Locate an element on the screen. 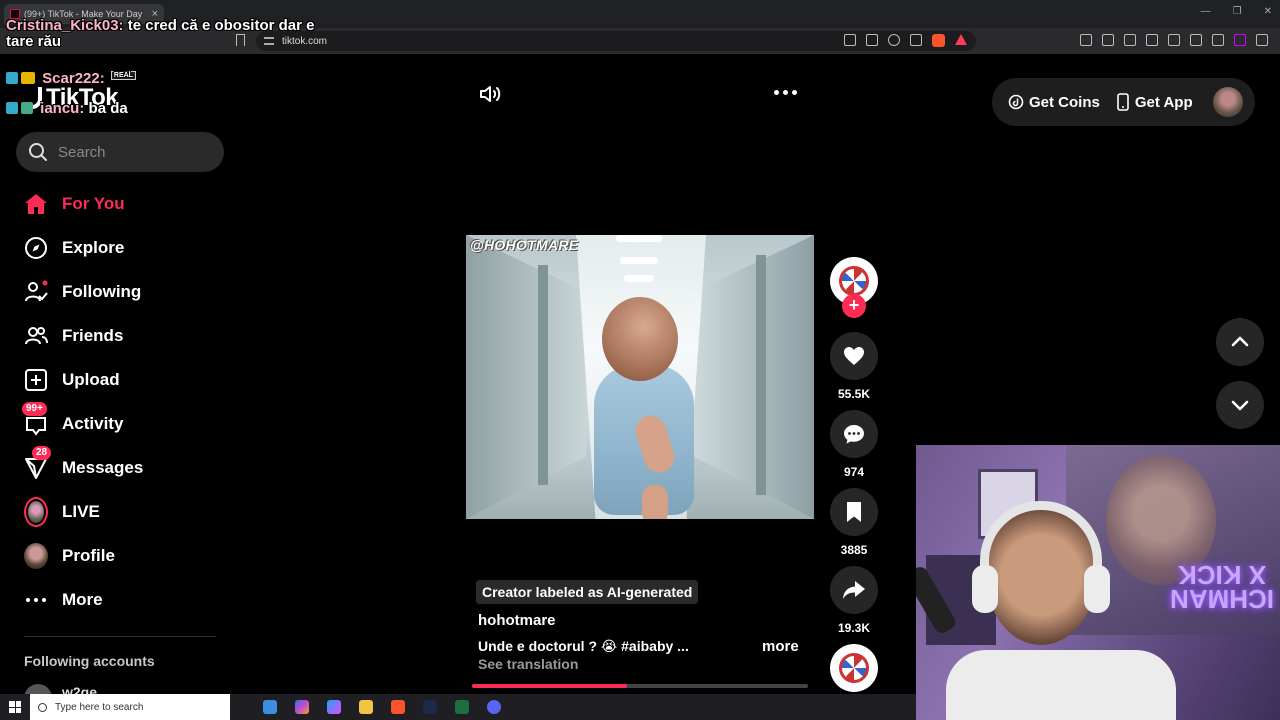 The width and height of the screenshot is (1280, 720). phone-icon is located at coordinates (1123, 102).